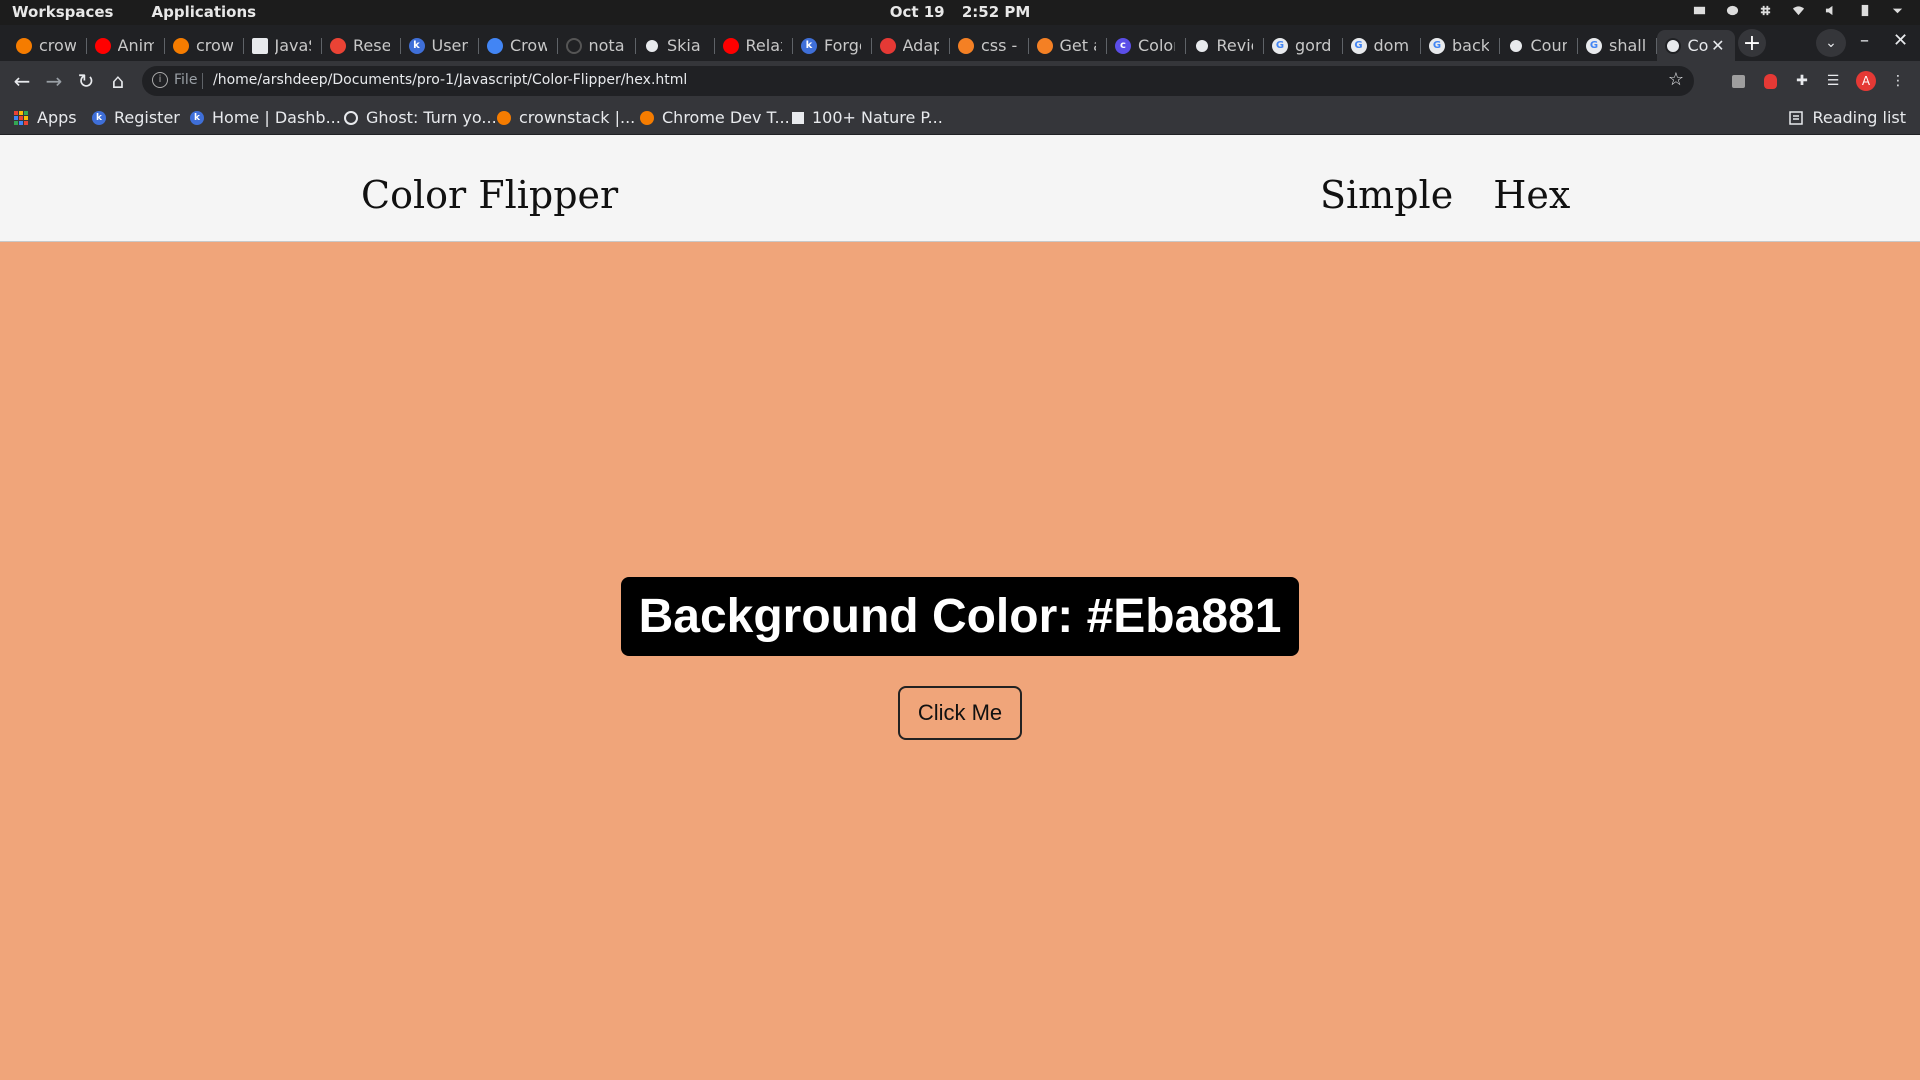 The width and height of the screenshot is (1920, 1080). I want to click on close-tab-icon: ✕, so click(1717, 45).